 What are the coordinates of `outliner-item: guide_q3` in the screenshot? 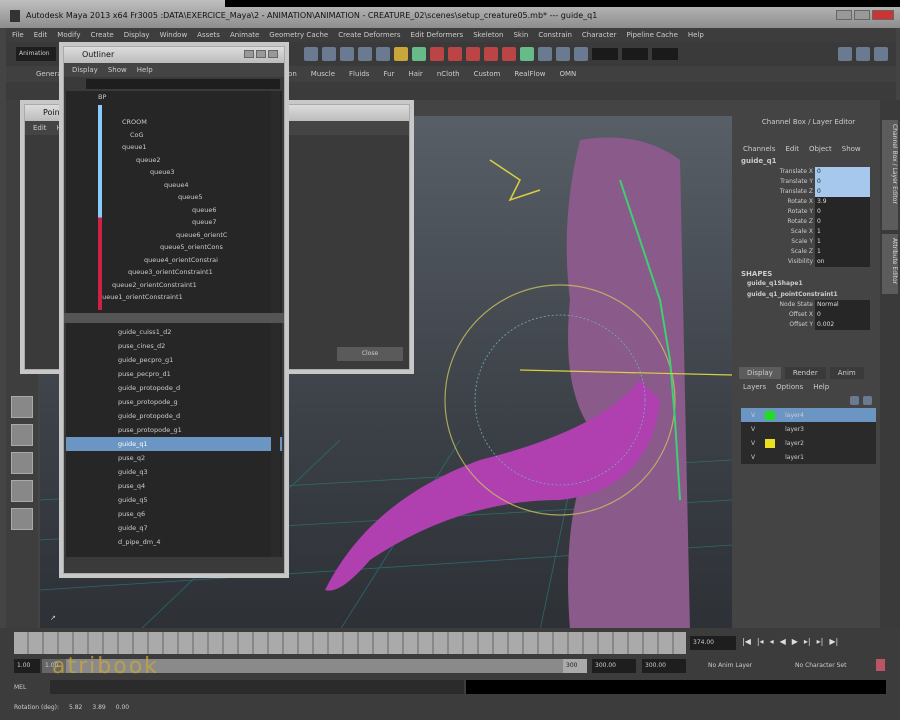 It's located at (174, 472).